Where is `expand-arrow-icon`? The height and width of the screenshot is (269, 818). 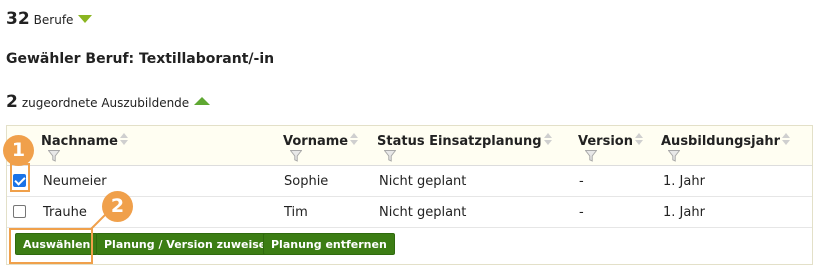 expand-arrow-icon is located at coordinates (85, 19).